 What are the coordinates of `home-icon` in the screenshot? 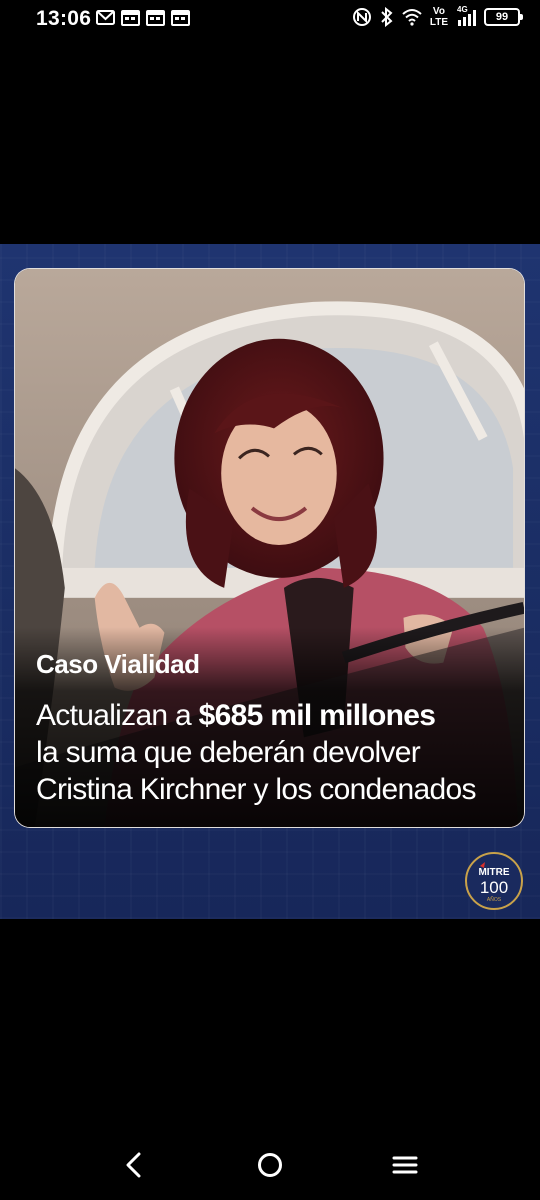 It's located at (270, 1165).